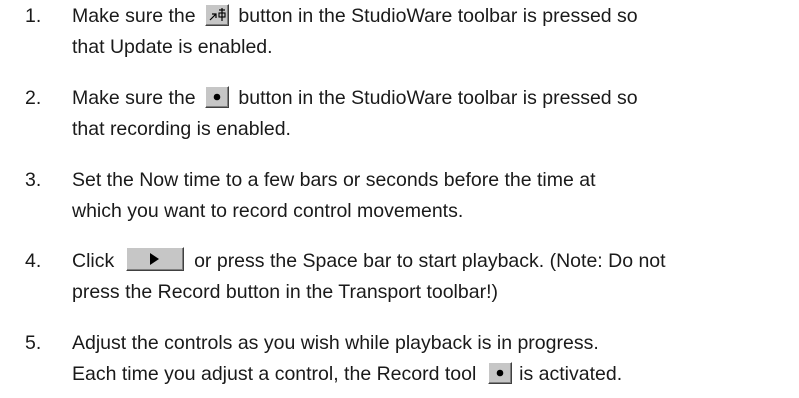 The width and height of the screenshot is (799, 398). What do you see at coordinates (96, 261) in the screenshot?
I see `step-text-segment: Click` at bounding box center [96, 261].